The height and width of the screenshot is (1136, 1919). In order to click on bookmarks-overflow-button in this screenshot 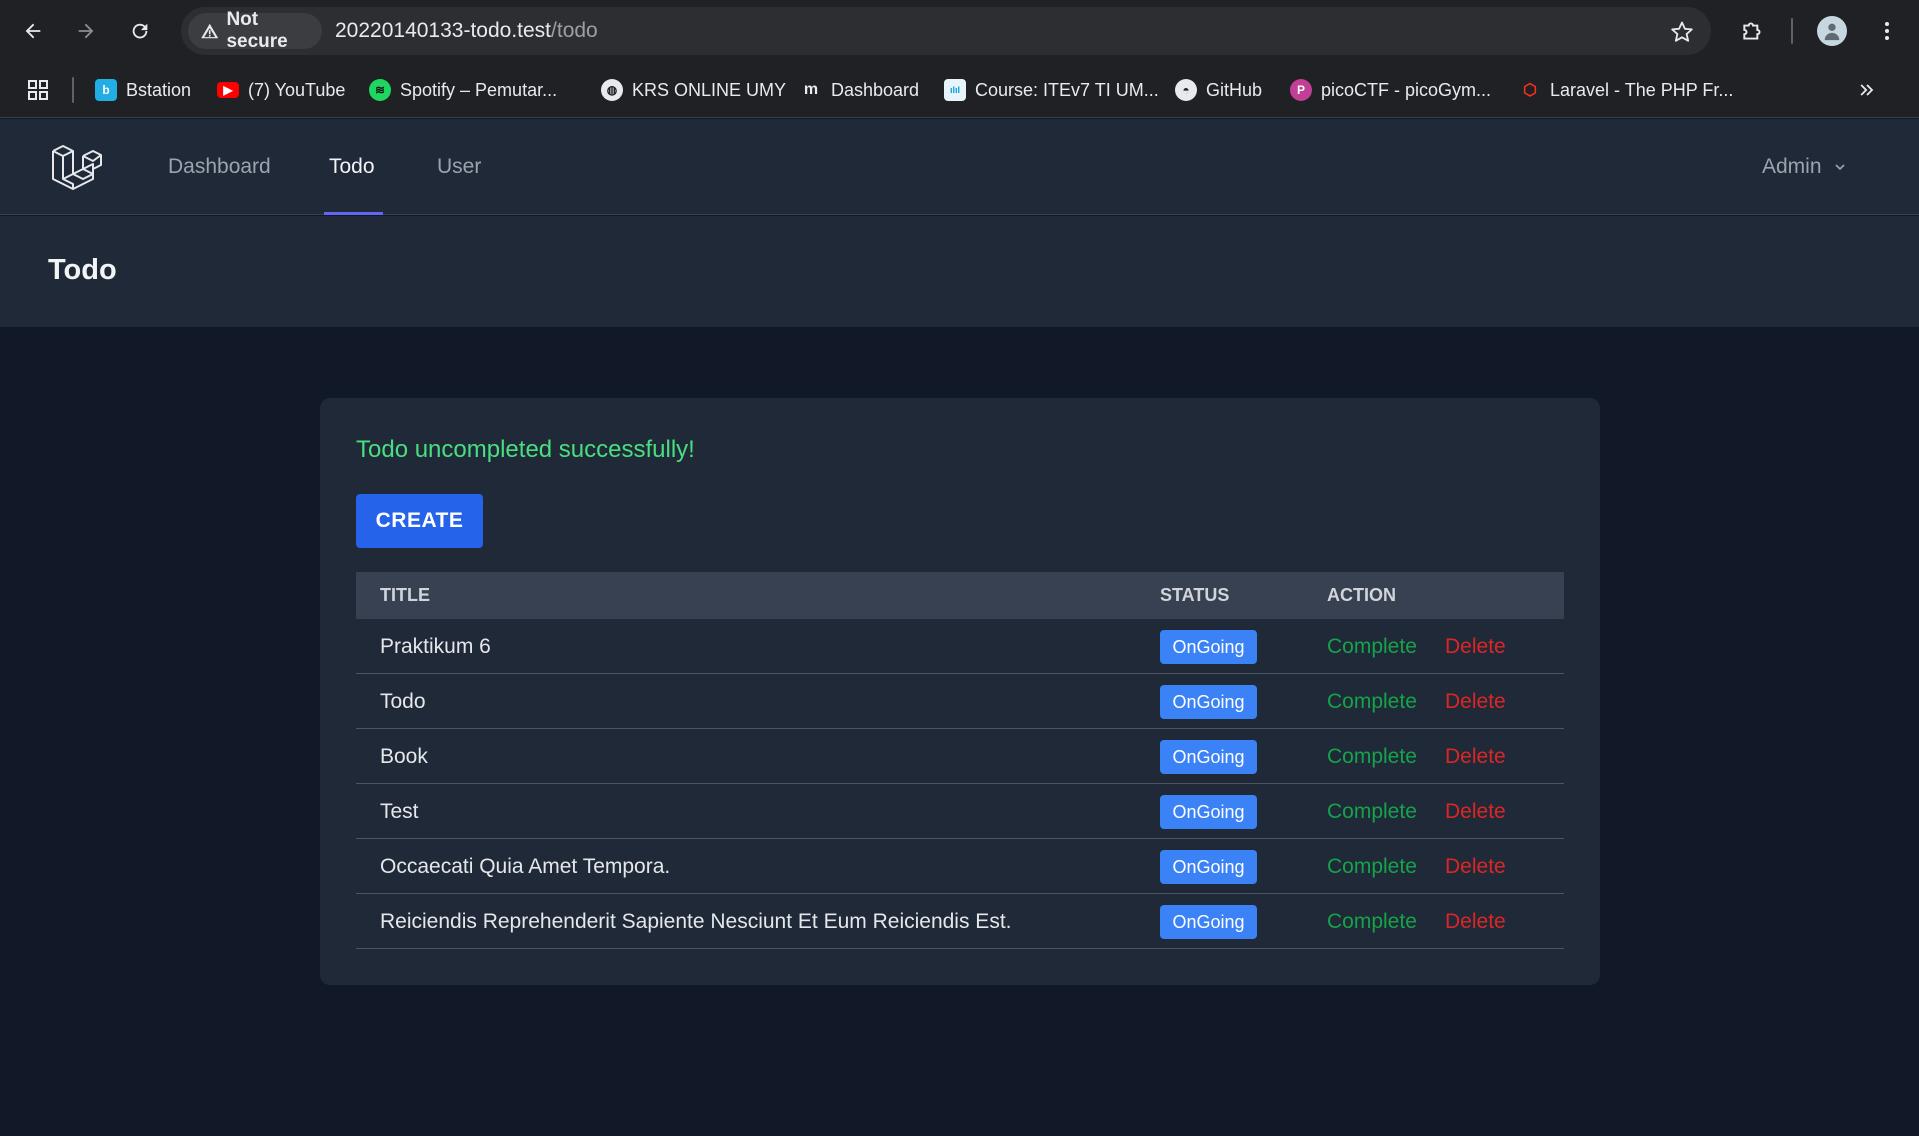, I will do `click(1867, 90)`.